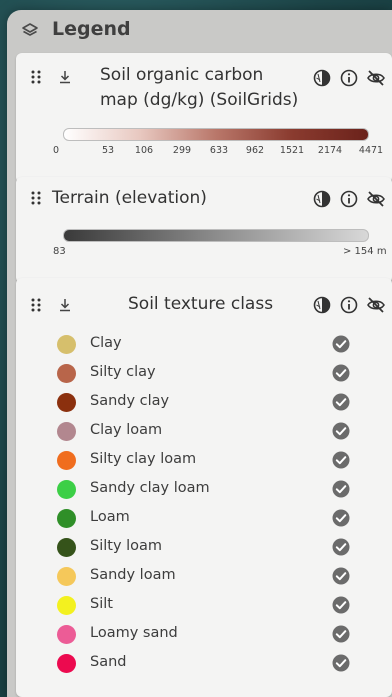 The height and width of the screenshot is (697, 392). What do you see at coordinates (216, 134) in the screenshot?
I see `soc-color-ramp` at bounding box center [216, 134].